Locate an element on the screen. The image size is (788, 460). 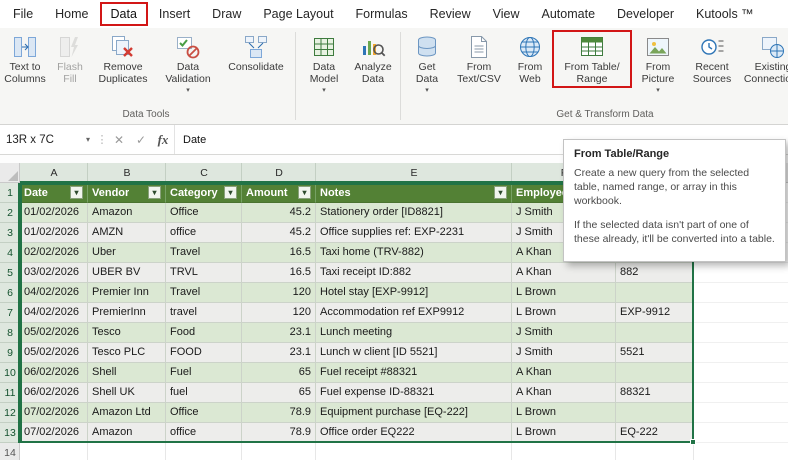
cell-B3: AMZN is located at coordinates (127, 233).